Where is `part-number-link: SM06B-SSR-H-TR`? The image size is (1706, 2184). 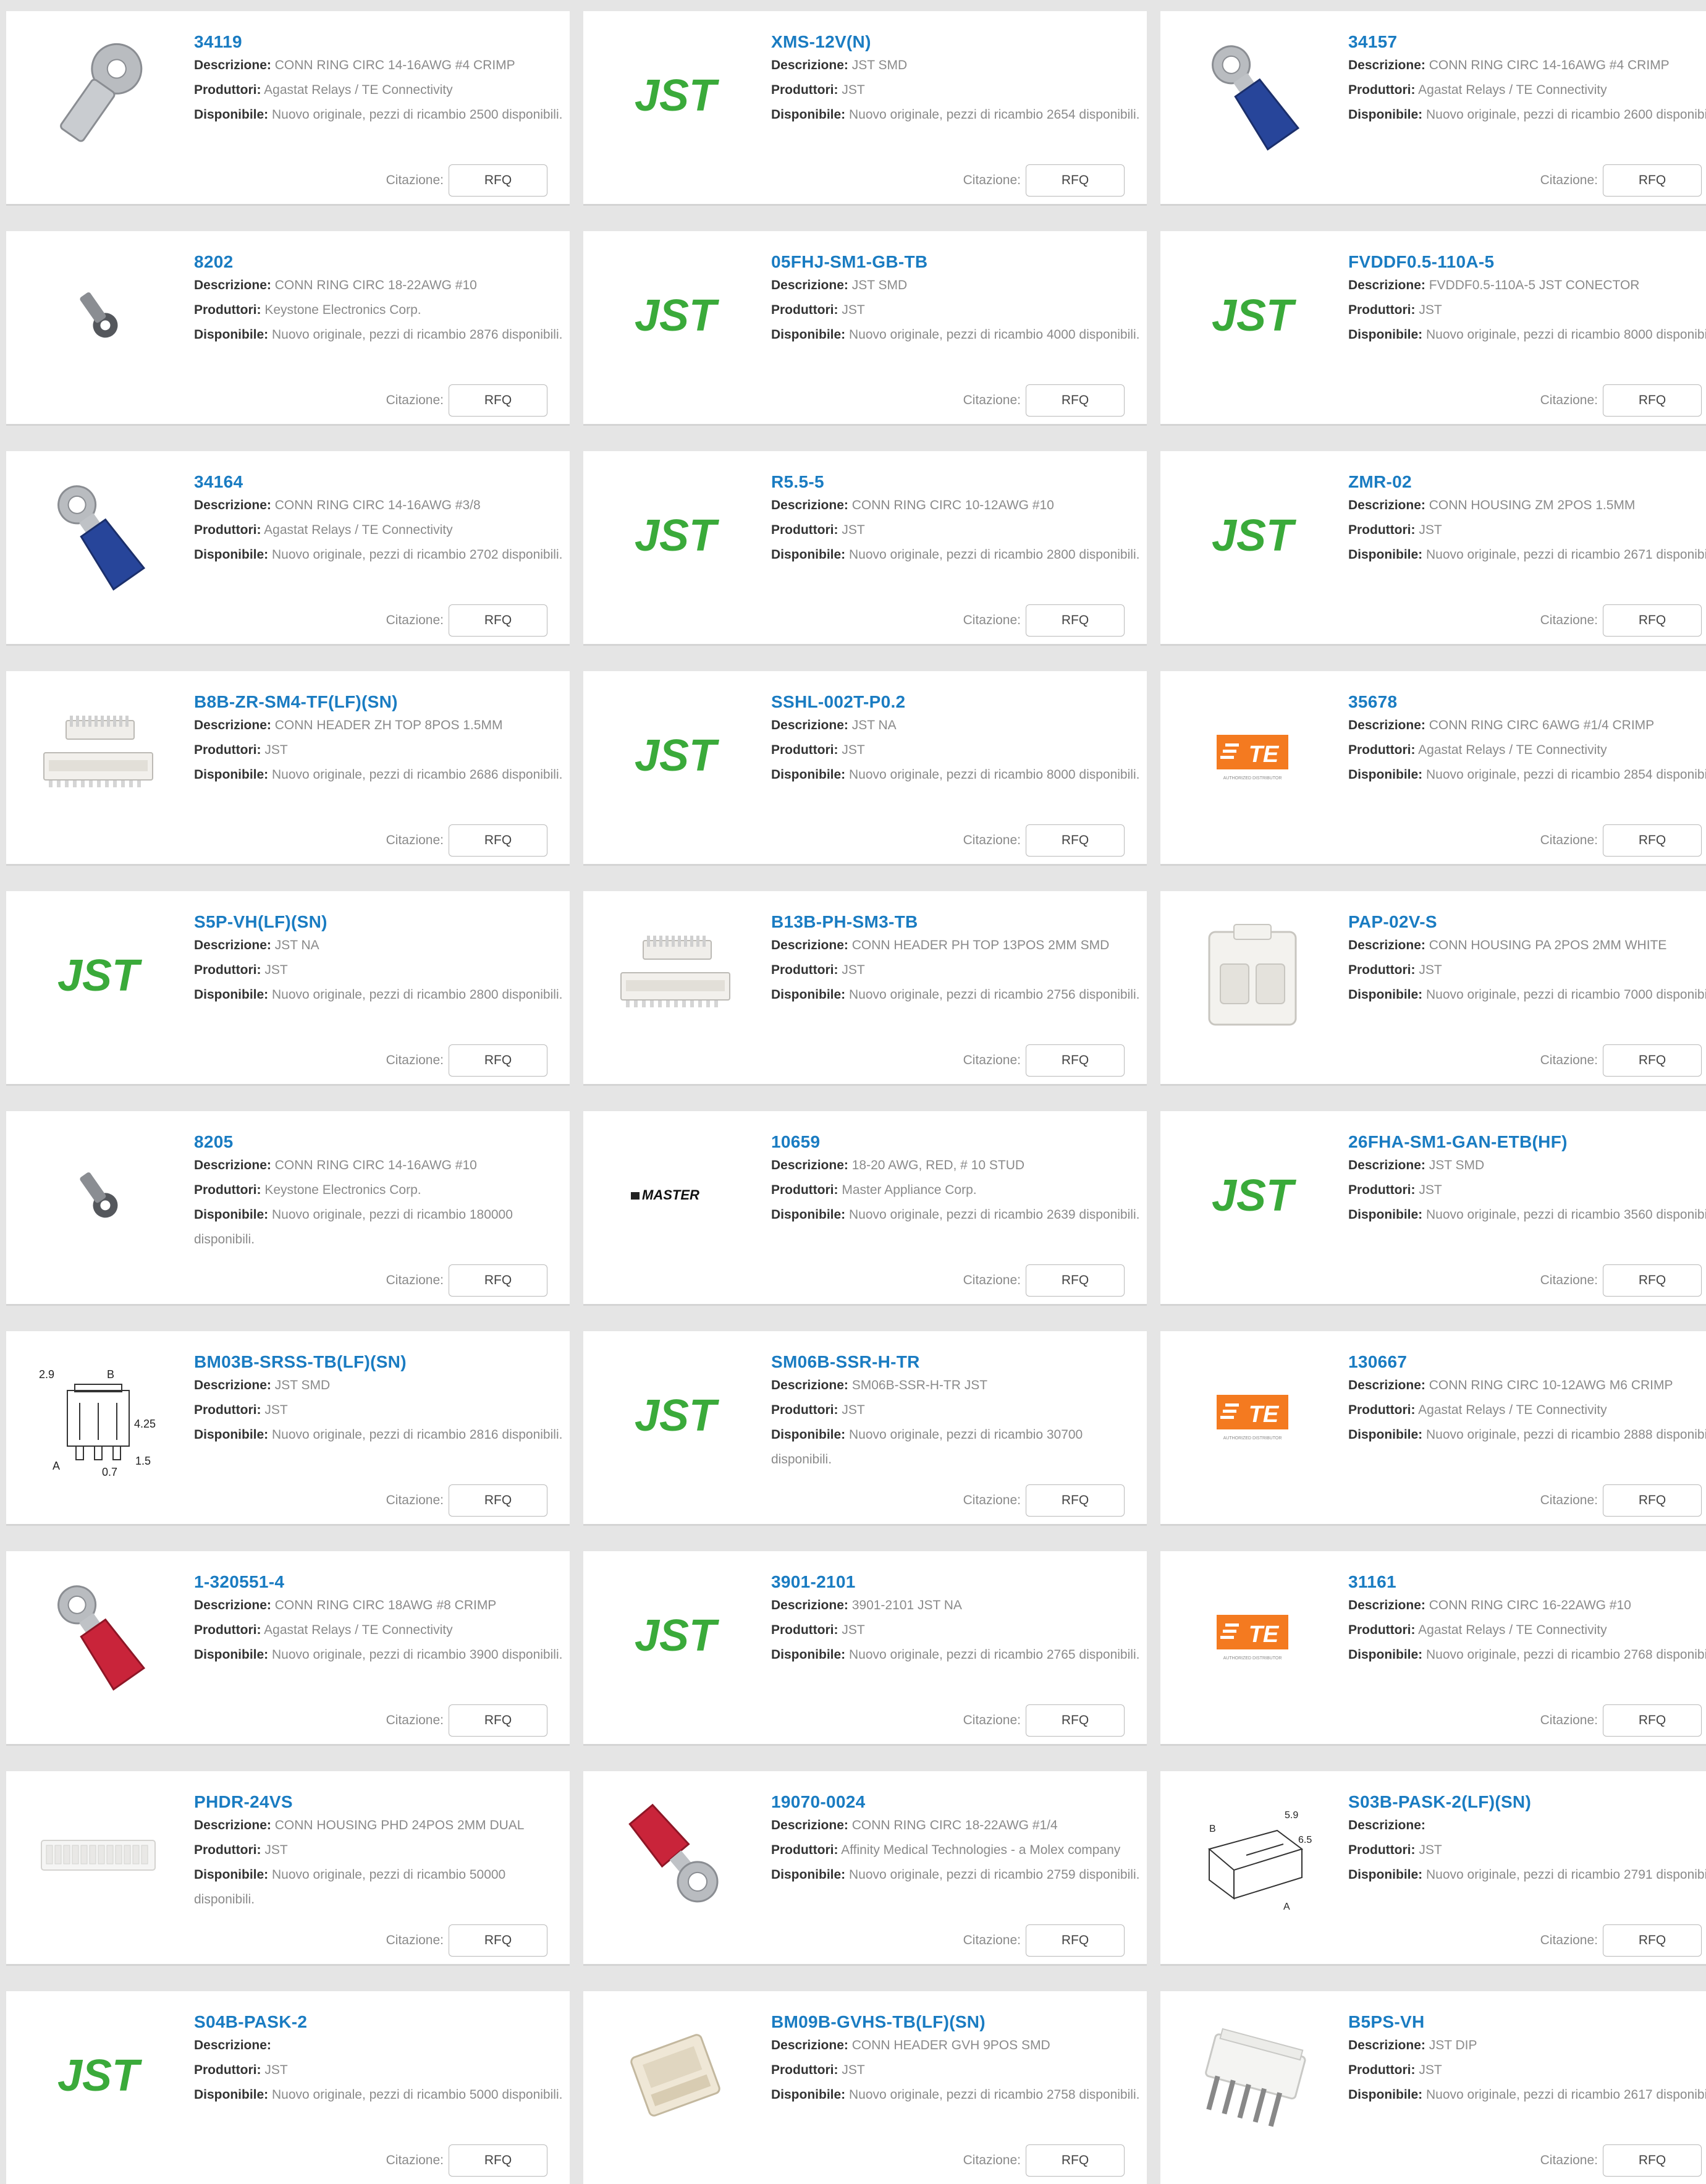 part-number-link: SM06B-SSR-H-TR is located at coordinates (956, 1362).